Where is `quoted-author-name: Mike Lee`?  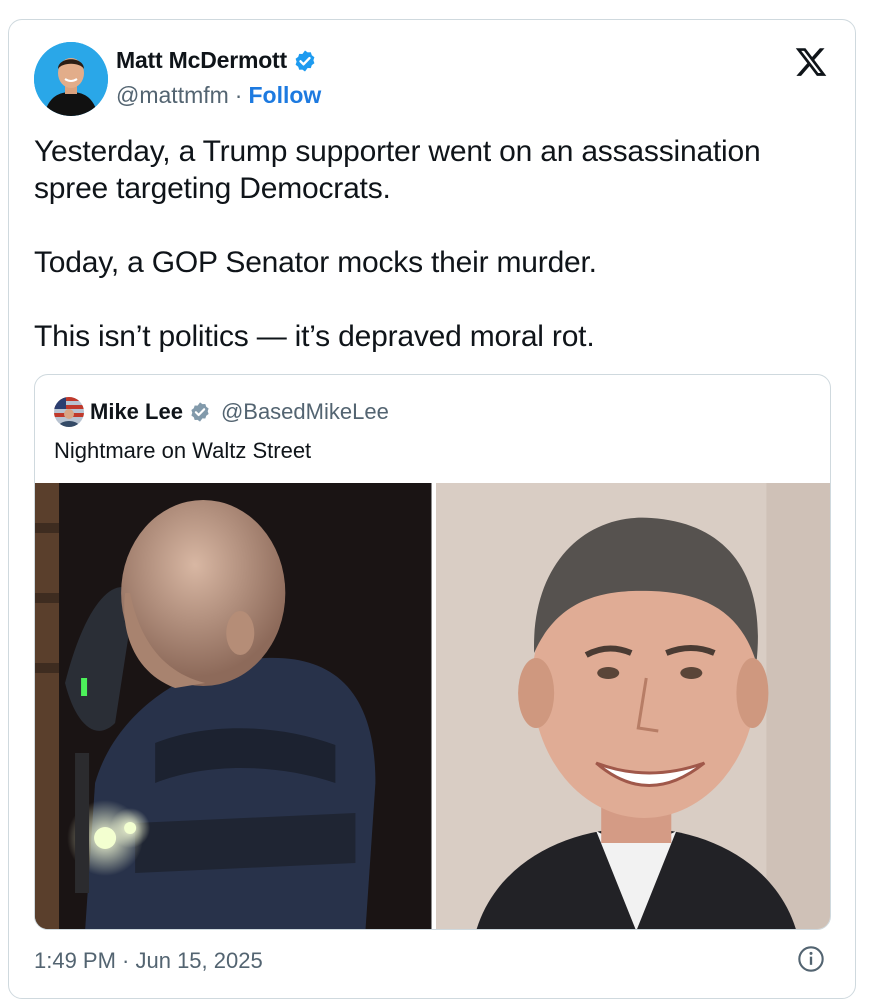 quoted-author-name: Mike Lee is located at coordinates (136, 412).